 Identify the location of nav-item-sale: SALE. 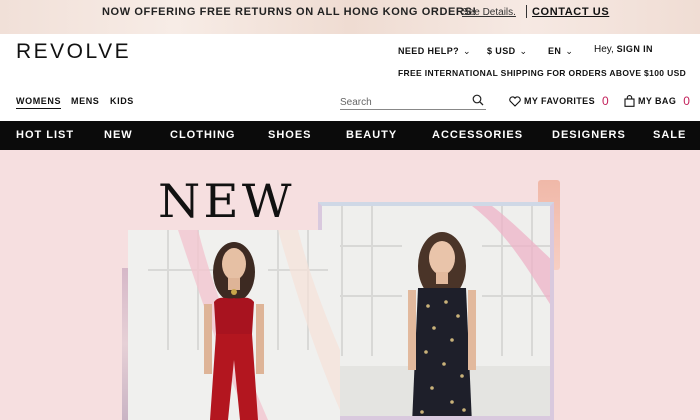
(669, 135).